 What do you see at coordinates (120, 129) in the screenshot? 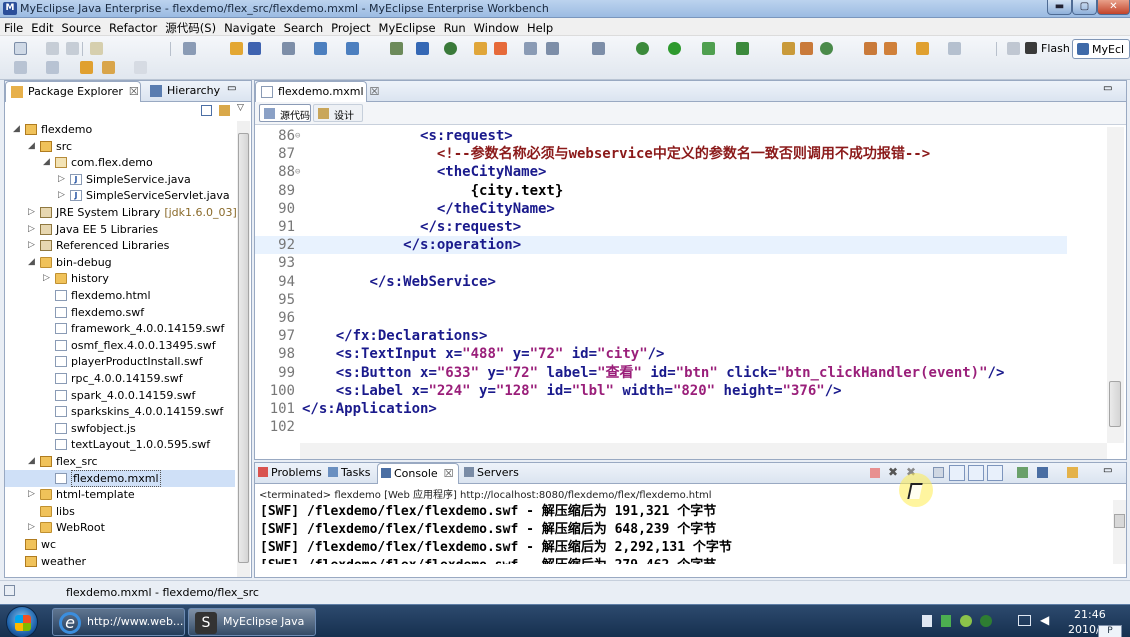
I see `tree-item: ◢ flexdemo` at bounding box center [120, 129].